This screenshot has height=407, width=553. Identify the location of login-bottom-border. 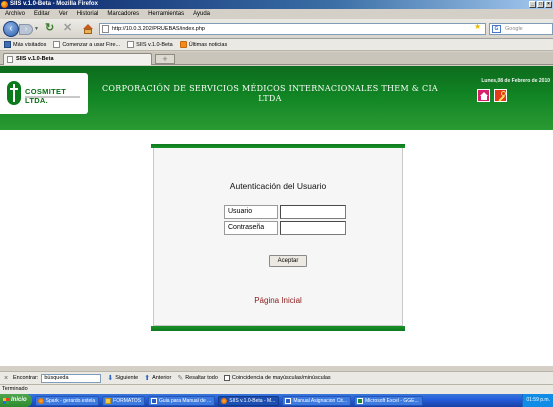
(278, 328).